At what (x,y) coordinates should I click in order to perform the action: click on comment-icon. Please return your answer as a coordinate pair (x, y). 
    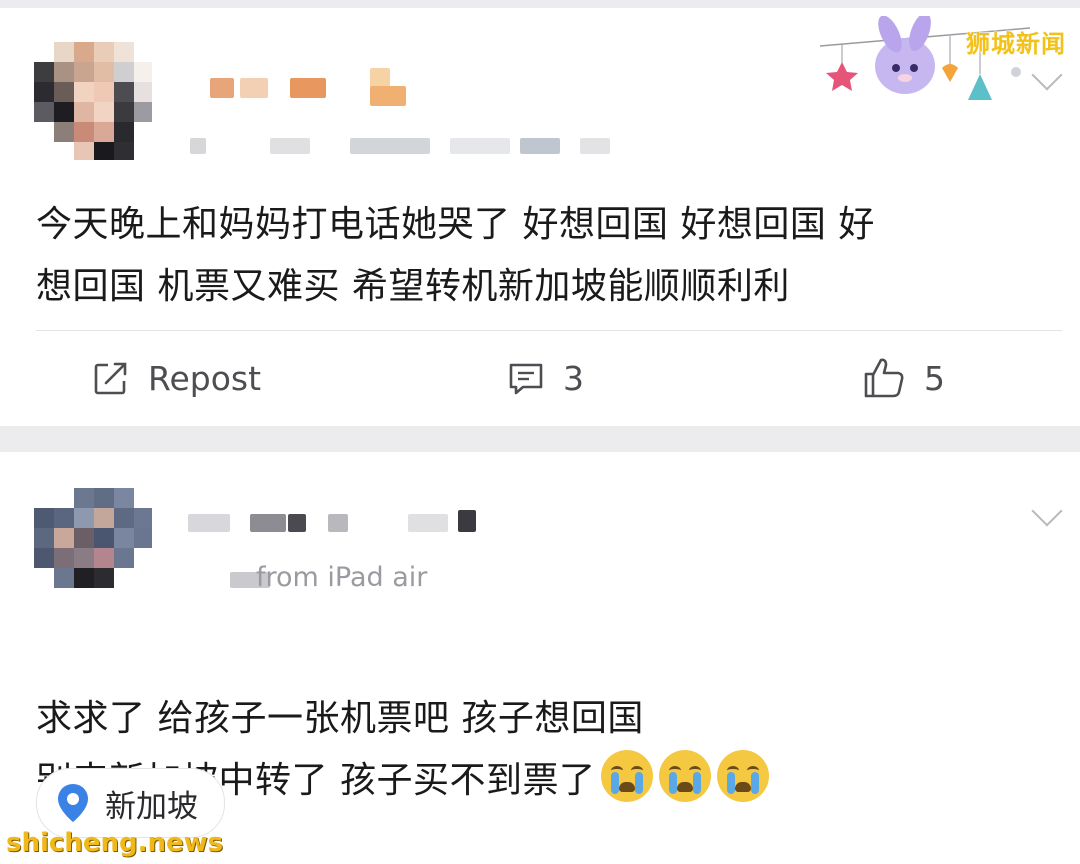
    Looking at the image, I should click on (526, 379).